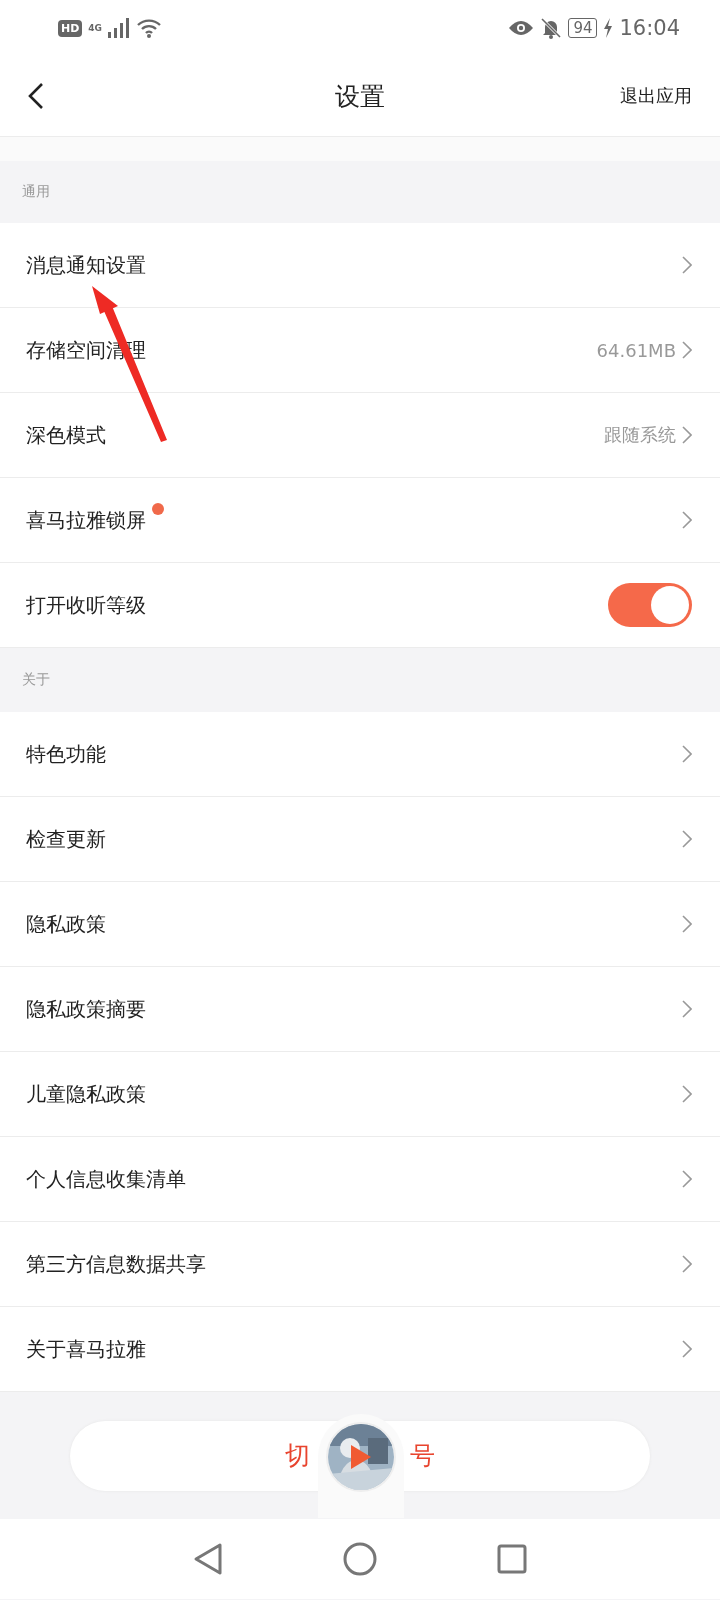 This screenshot has width=720, height=1600. Describe the element at coordinates (360, 520) in the screenshot. I see `settings-row: 喜马拉雅锁屏` at that location.